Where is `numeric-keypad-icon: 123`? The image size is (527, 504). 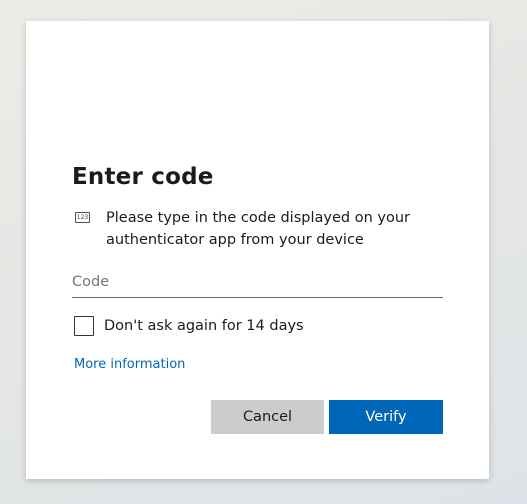
numeric-keypad-icon: 123 is located at coordinates (82, 217).